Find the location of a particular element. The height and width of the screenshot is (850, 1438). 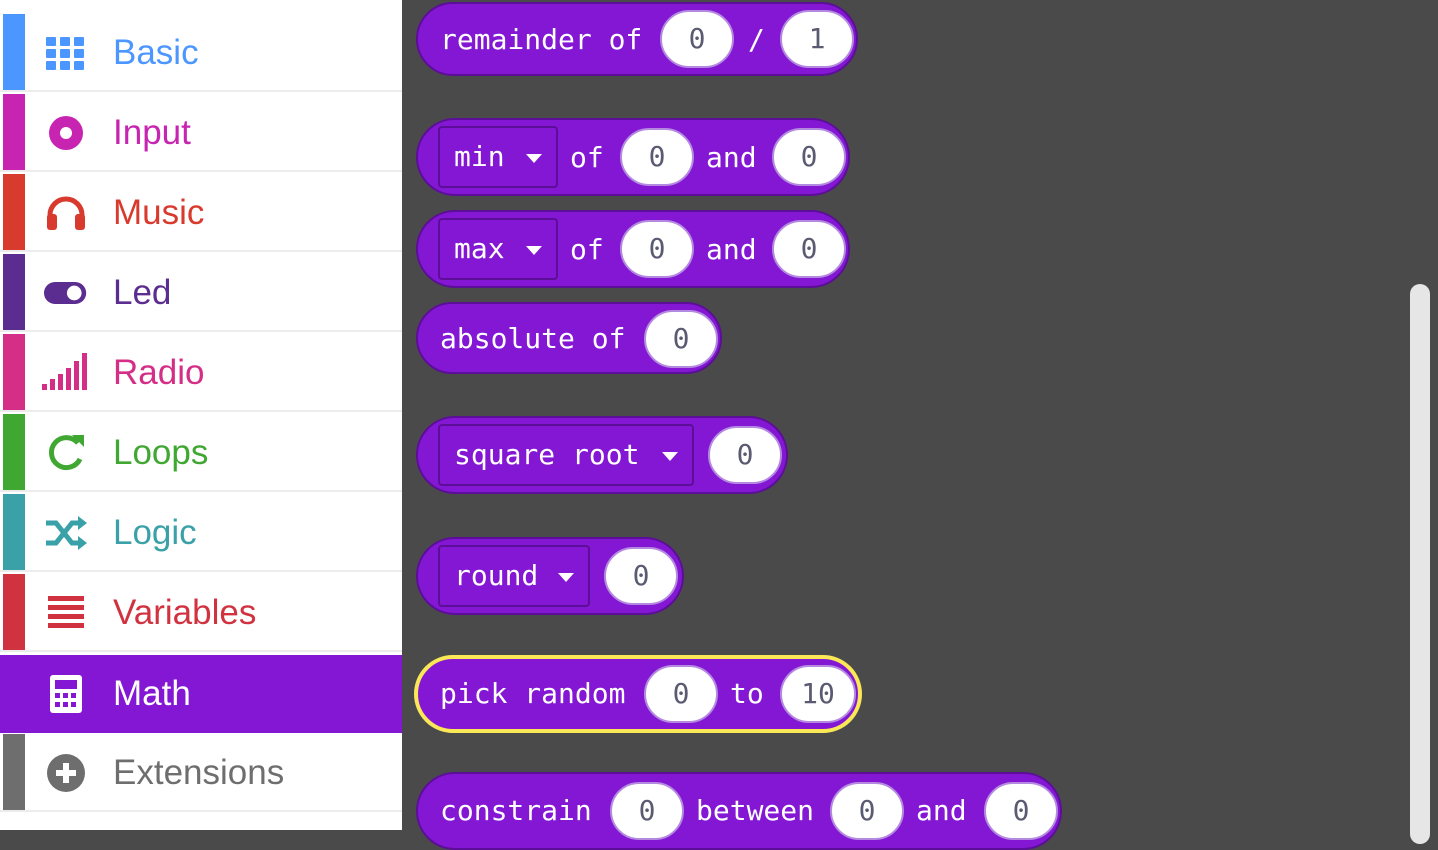

grid-icon is located at coordinates (65, 53).